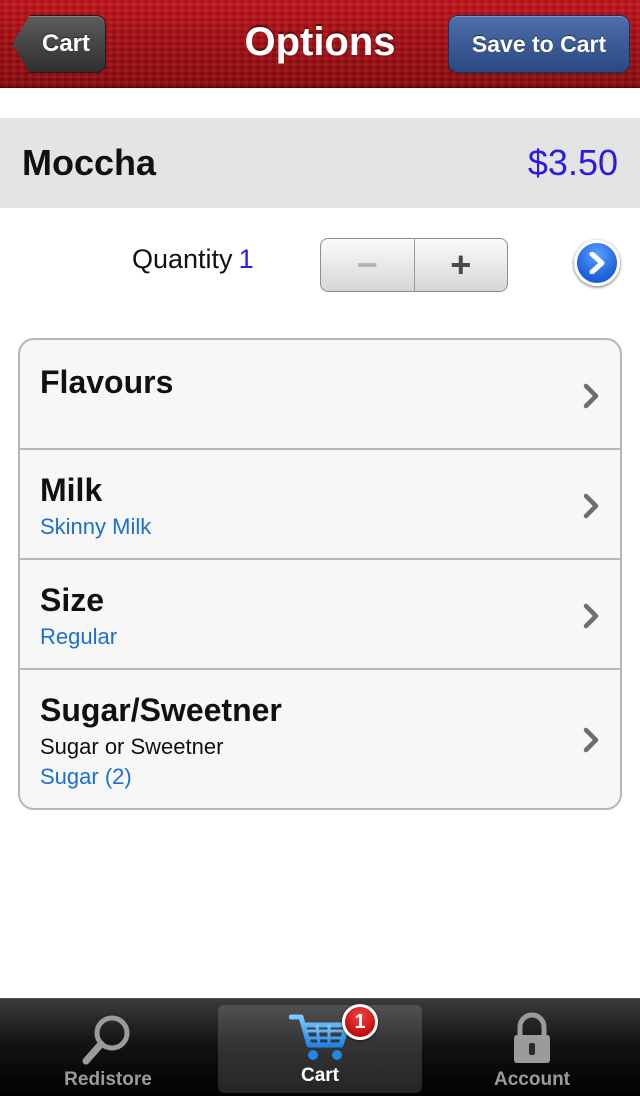  Describe the element at coordinates (320, 44) in the screenshot. I see `navigation-bar: Cart Options Save to Cart` at that location.